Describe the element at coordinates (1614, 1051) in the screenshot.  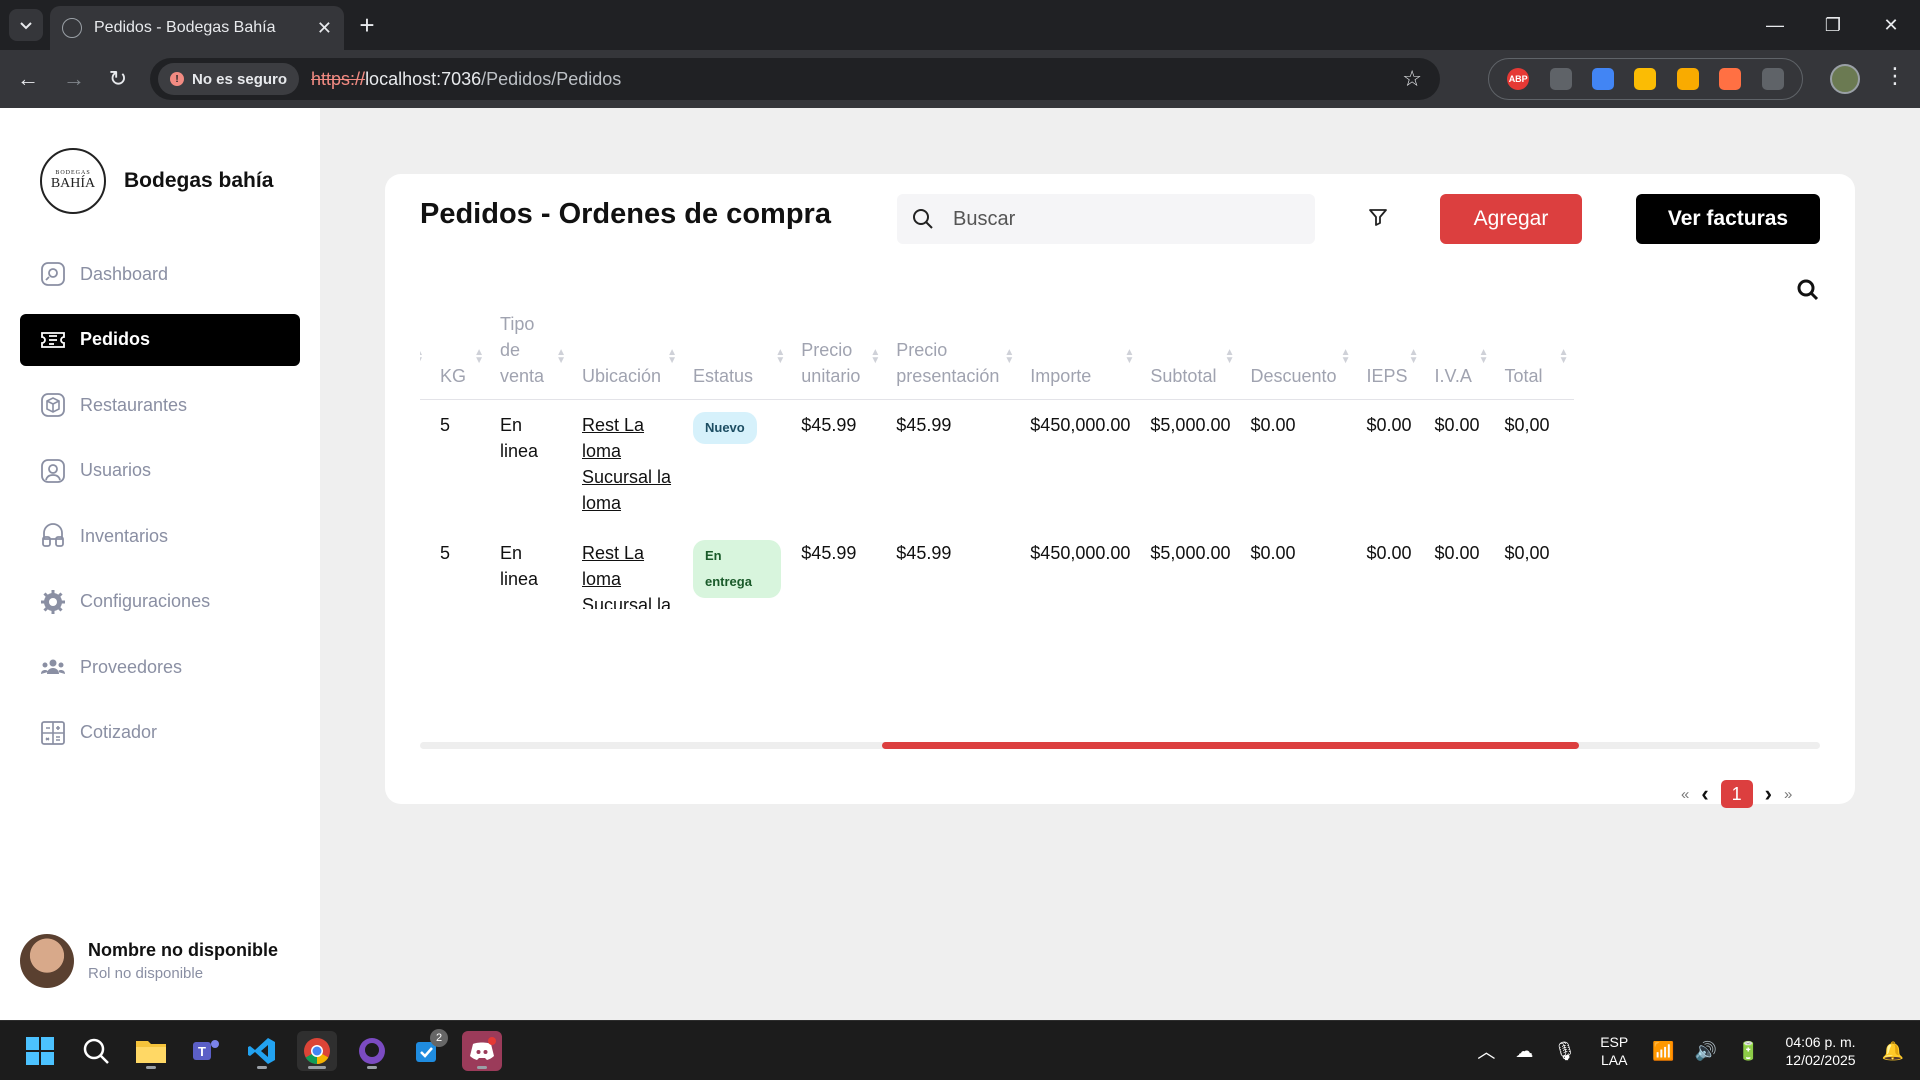
I see `language-indicator: ESP LAA` at that location.